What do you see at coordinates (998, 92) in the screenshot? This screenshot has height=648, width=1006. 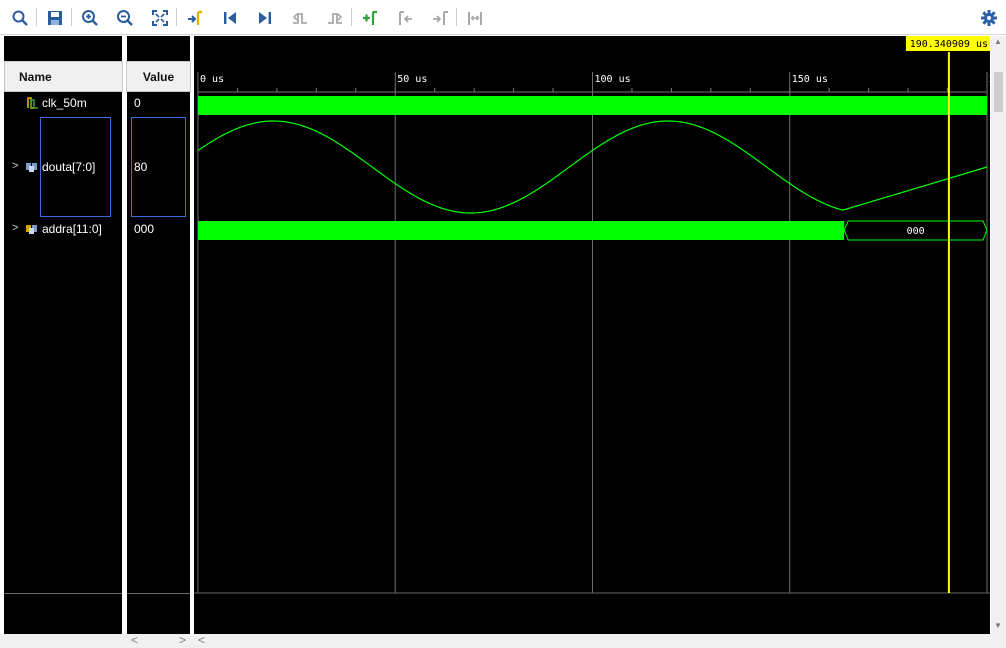 I see `vertical-scroll-thumb` at bounding box center [998, 92].